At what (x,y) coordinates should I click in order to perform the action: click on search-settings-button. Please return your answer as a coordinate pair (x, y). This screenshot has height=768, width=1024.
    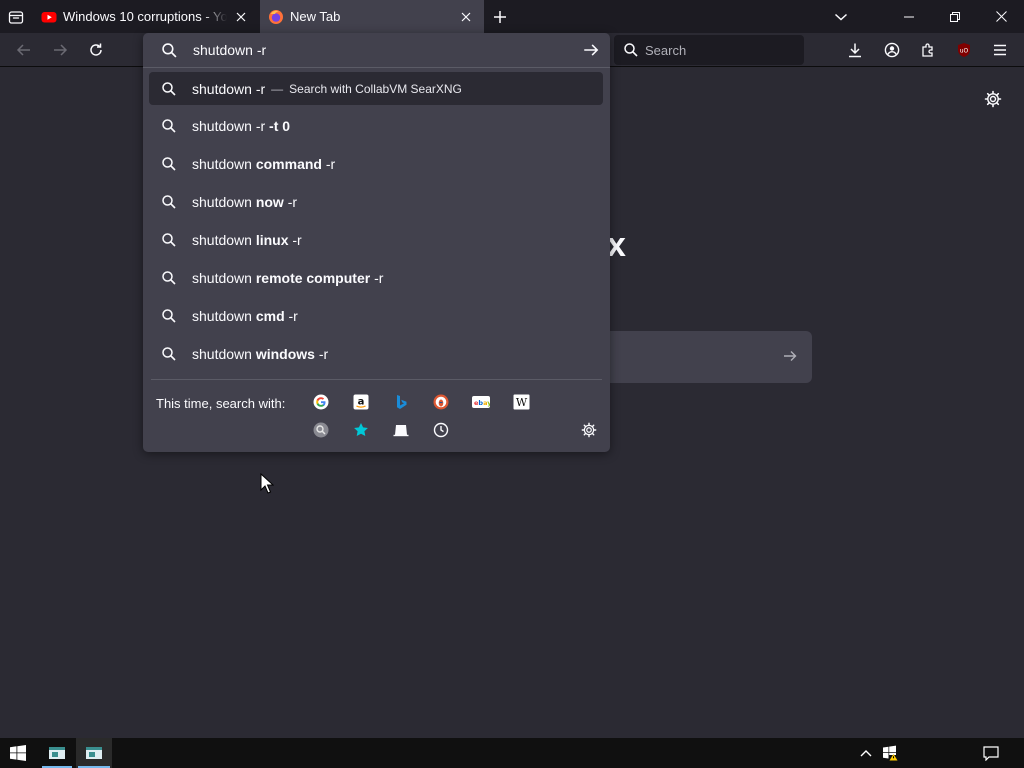
    Looking at the image, I should click on (589, 430).